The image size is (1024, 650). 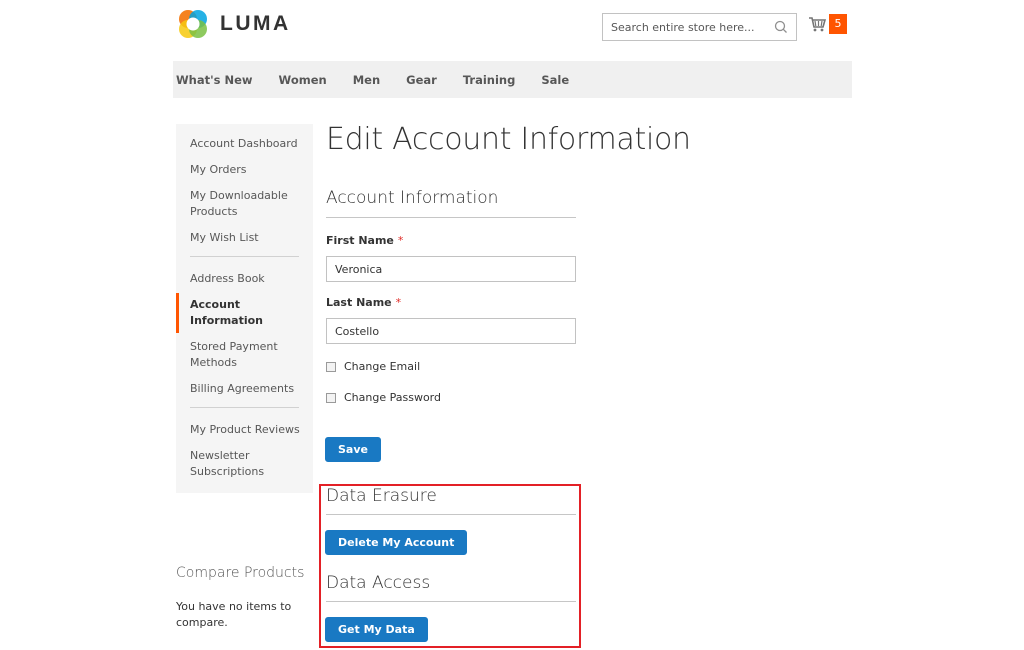 I want to click on change-password-checkbox, so click(x=331, y=397).